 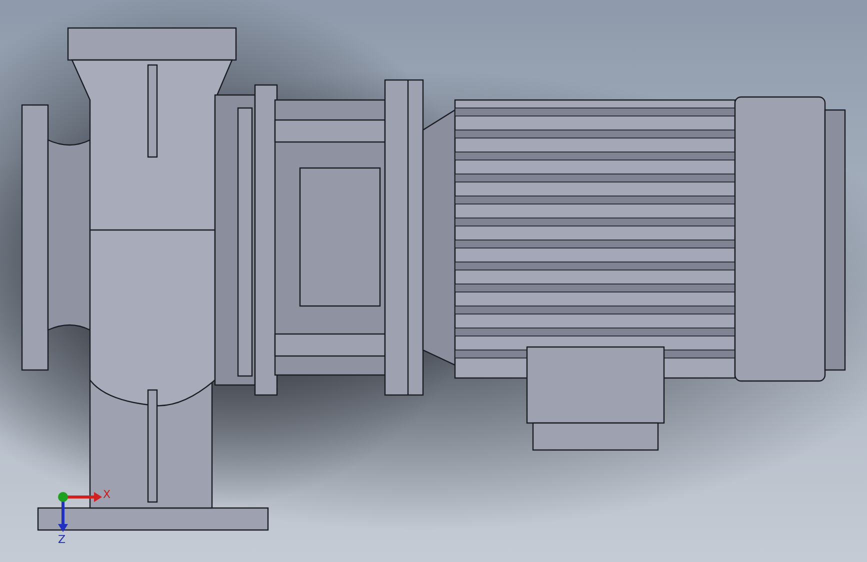 I want to click on axis-label: X, so click(x=107, y=494).